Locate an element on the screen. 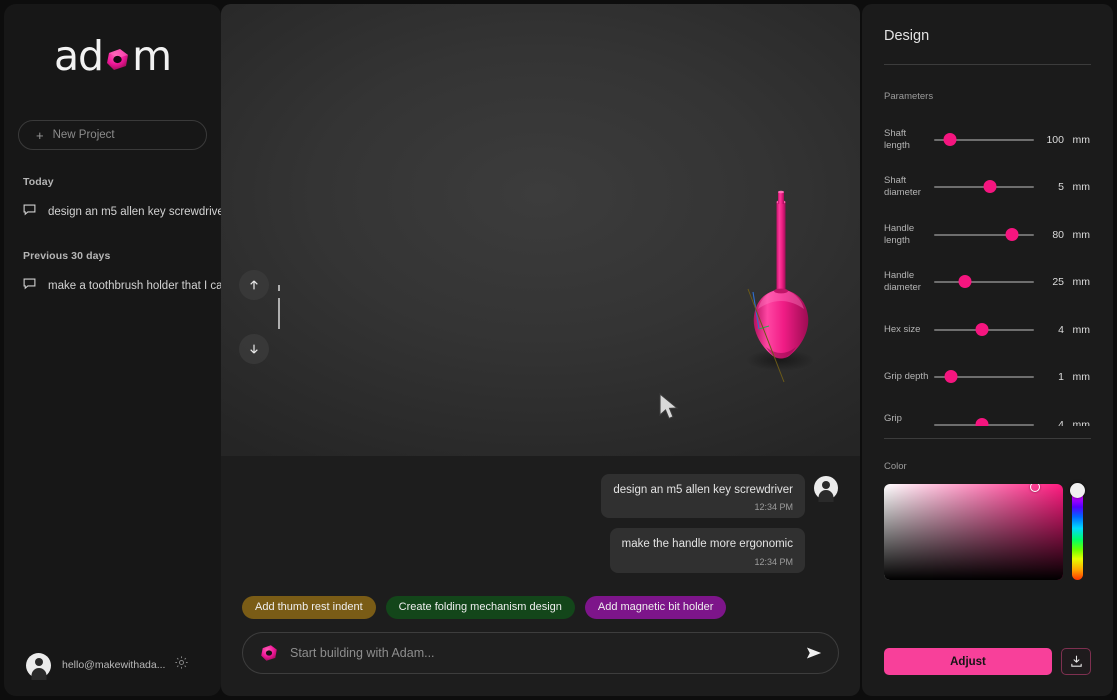 This screenshot has height=700, width=1117. param-slider-grip-depth is located at coordinates (984, 377).